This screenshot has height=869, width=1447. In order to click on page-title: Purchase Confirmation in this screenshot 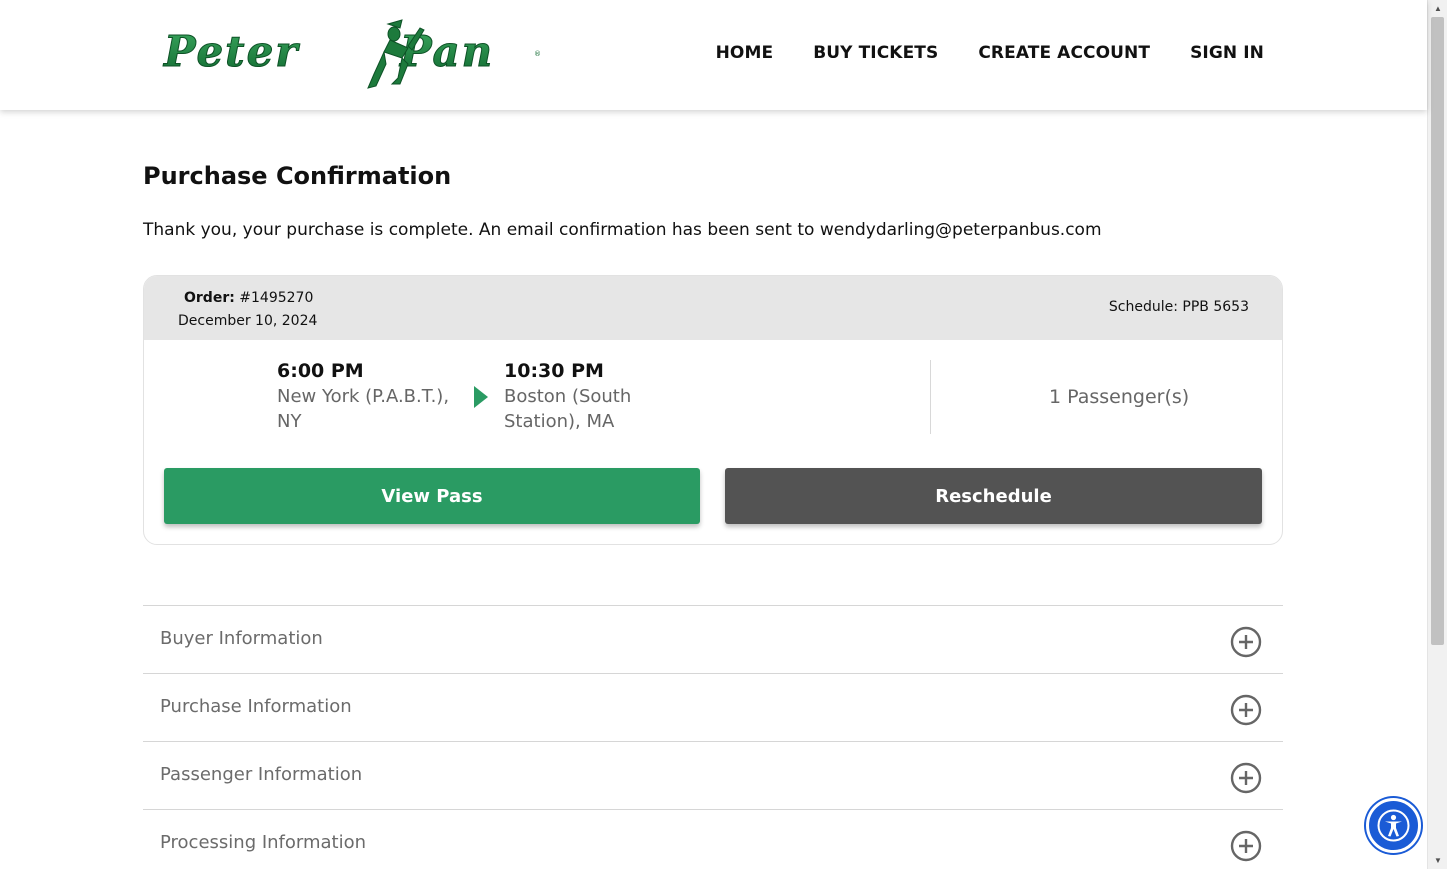, I will do `click(297, 176)`.